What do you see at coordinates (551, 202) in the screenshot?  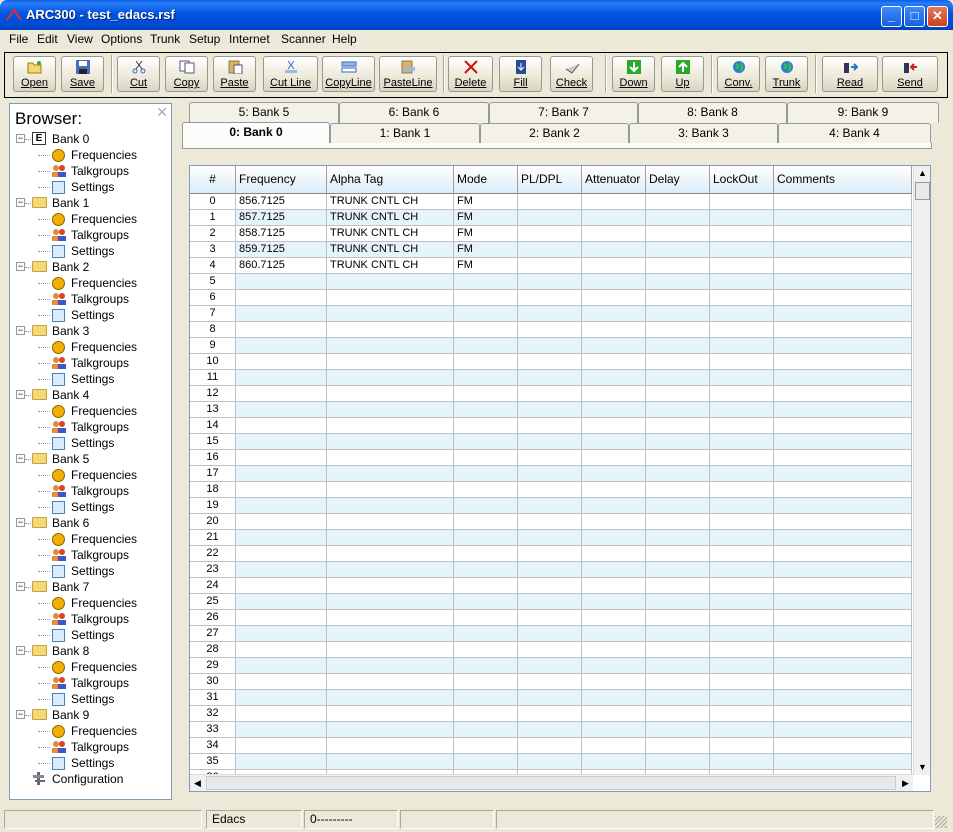 I see `table-row: 0 856.7125 TRUNK CNTL CH FM` at bounding box center [551, 202].